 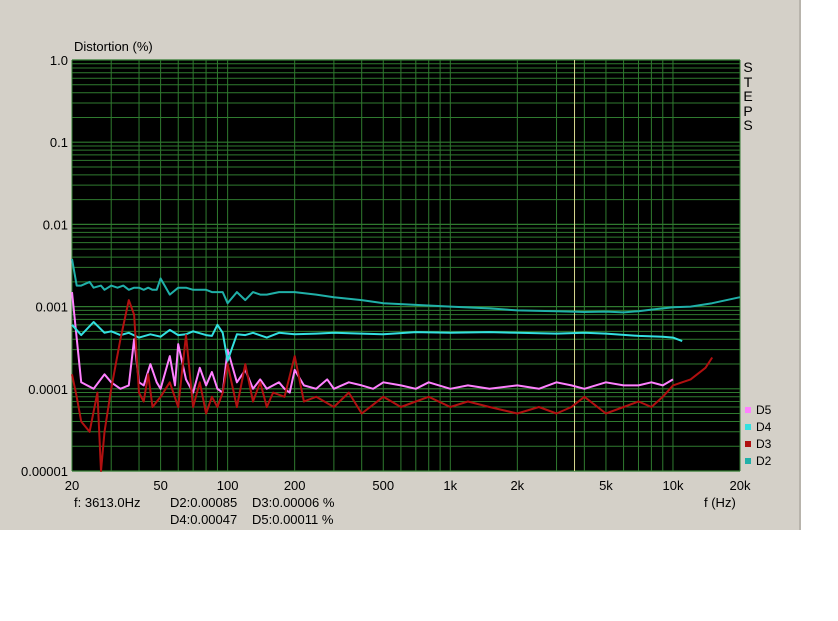 What do you see at coordinates (764, 444) in the screenshot?
I see `legend-label: D3` at bounding box center [764, 444].